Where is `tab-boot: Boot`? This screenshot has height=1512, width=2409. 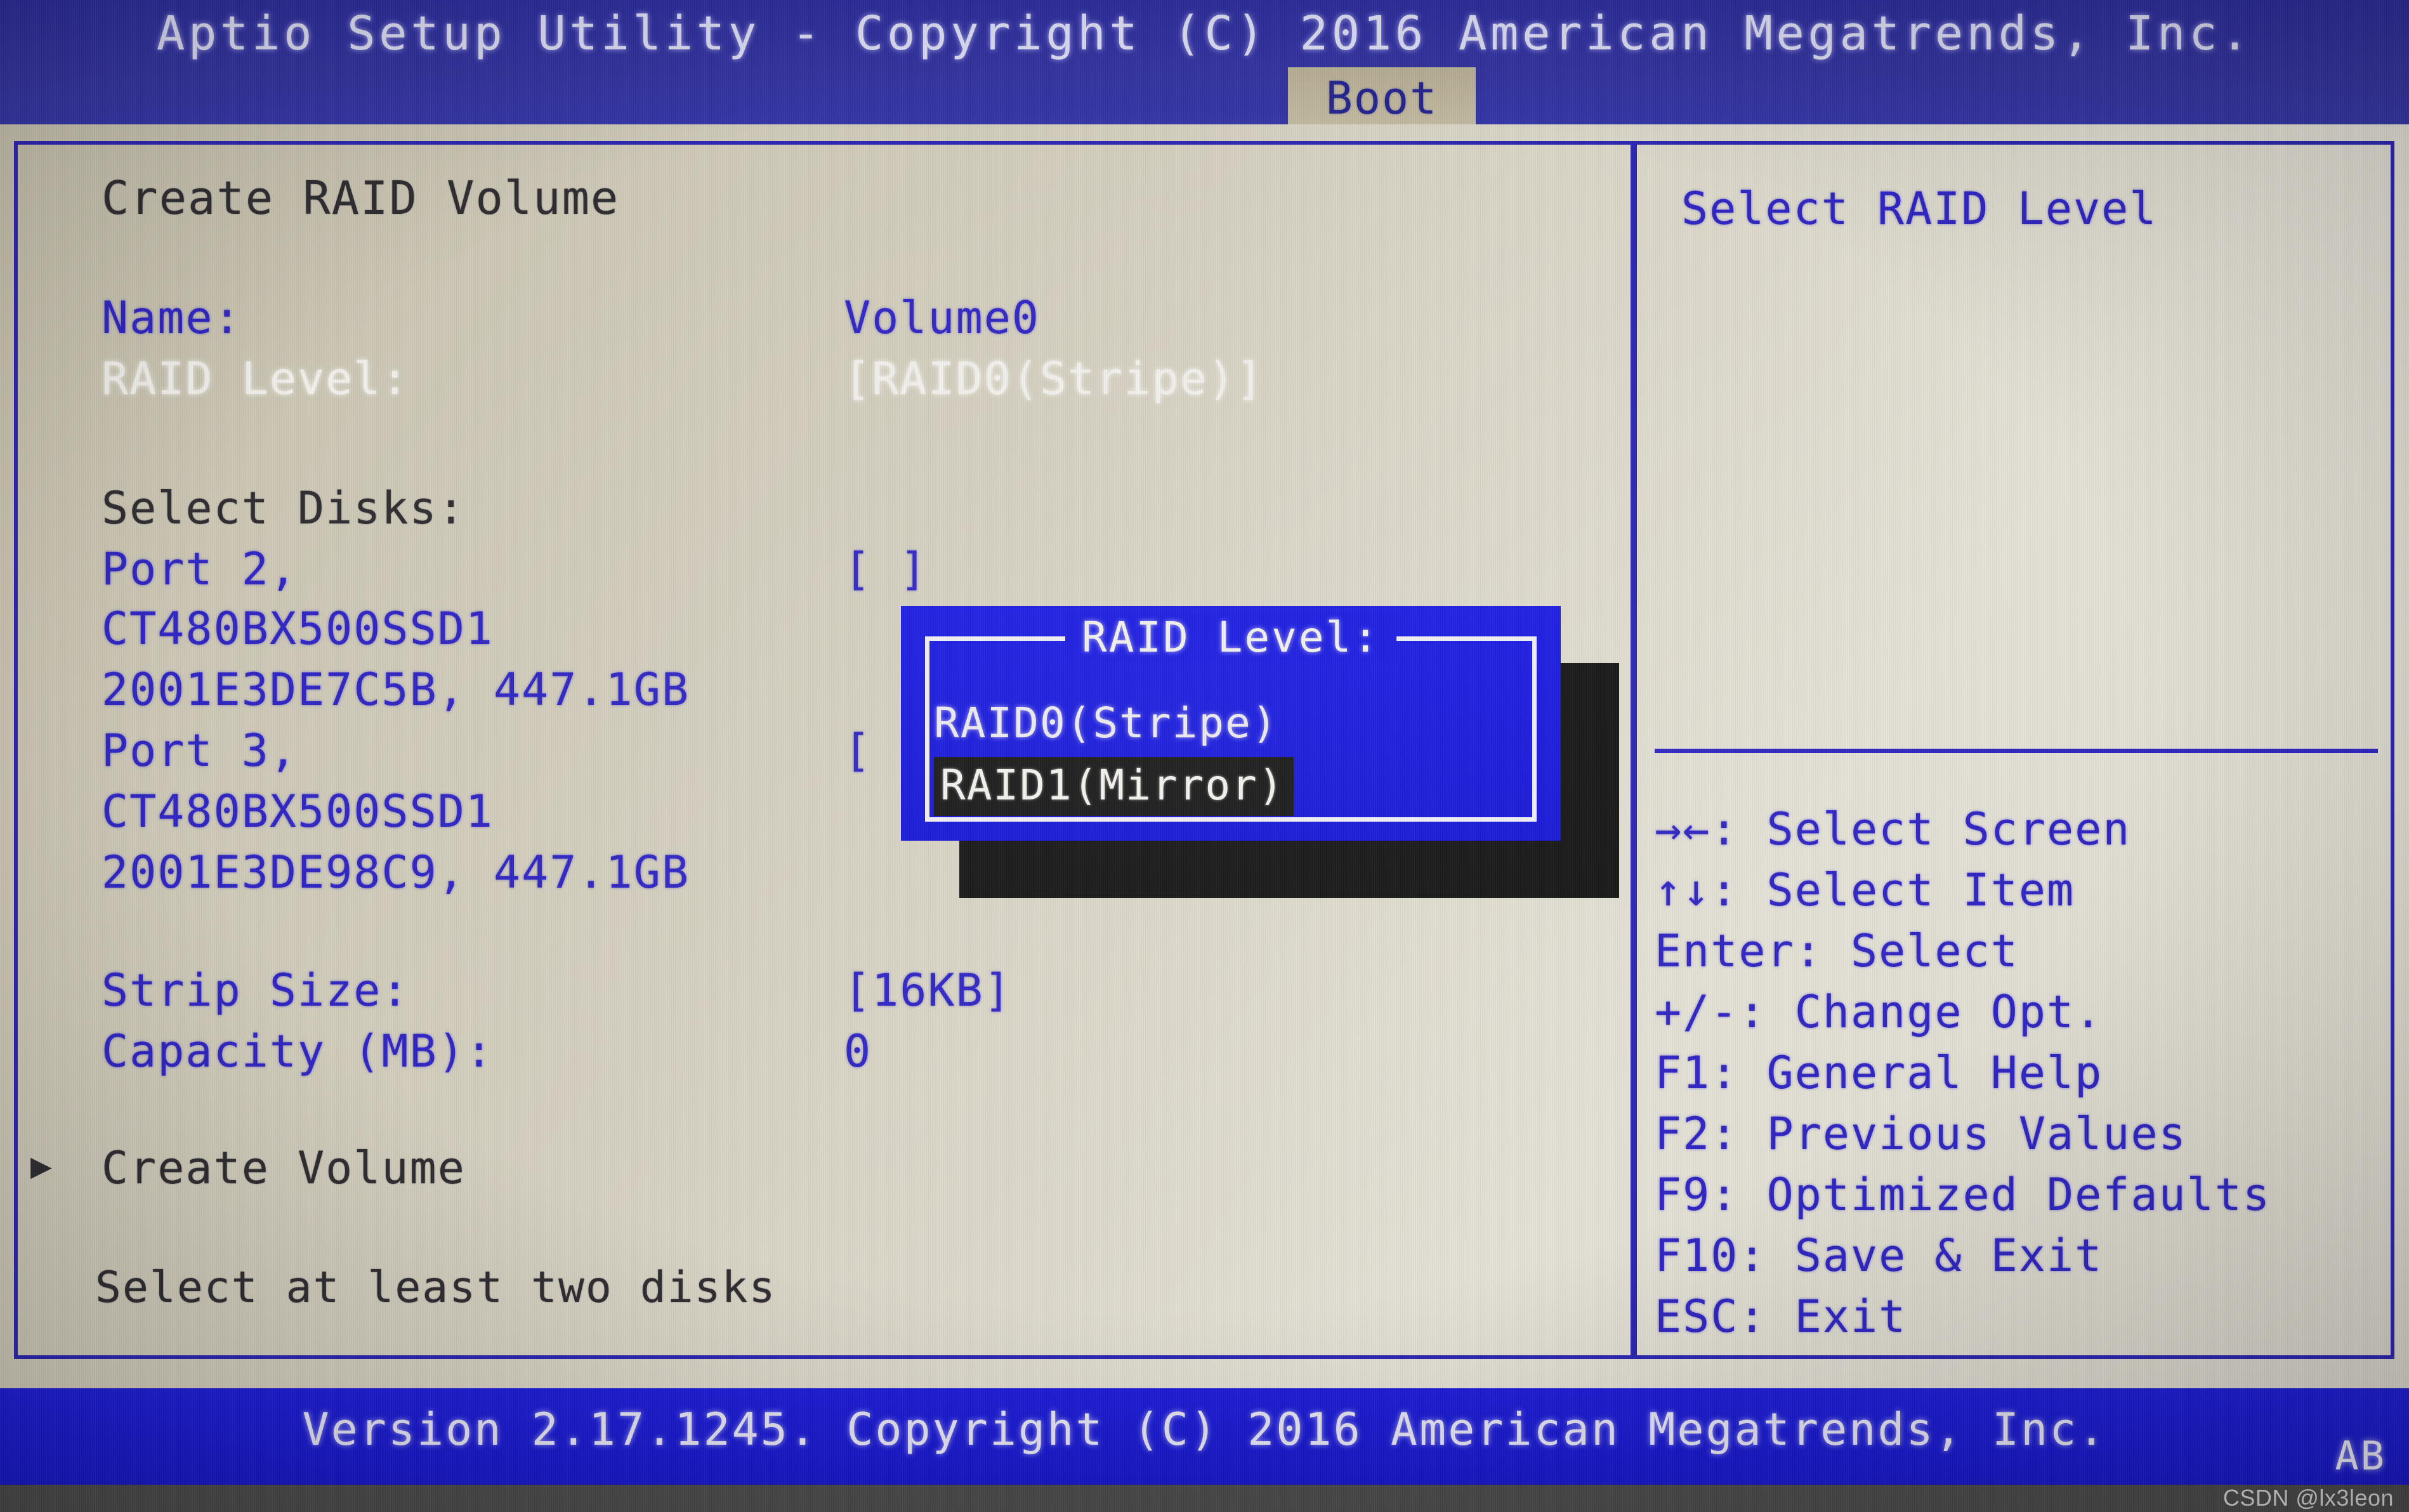 tab-boot: Boot is located at coordinates (1382, 96).